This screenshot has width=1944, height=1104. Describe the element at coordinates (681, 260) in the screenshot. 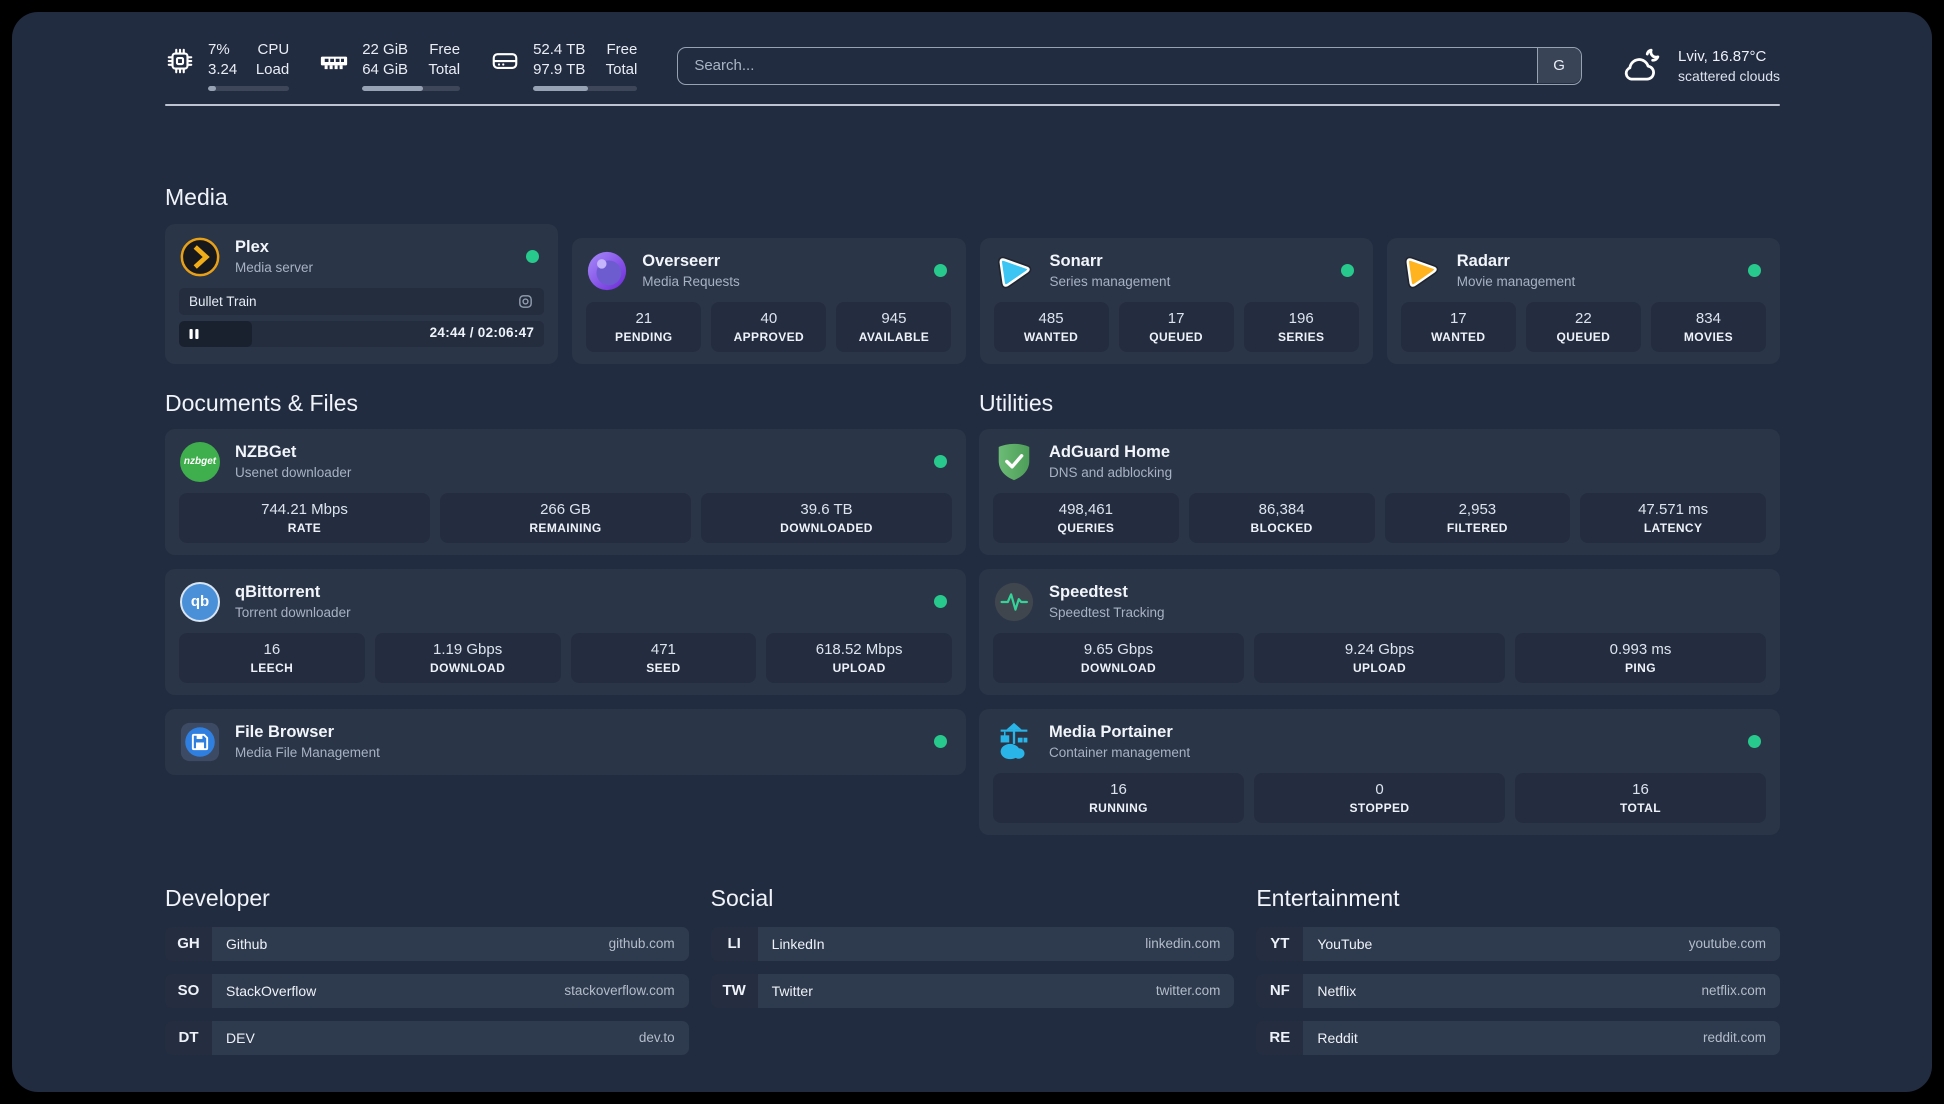

I see `service-name: Overseerr` at that location.